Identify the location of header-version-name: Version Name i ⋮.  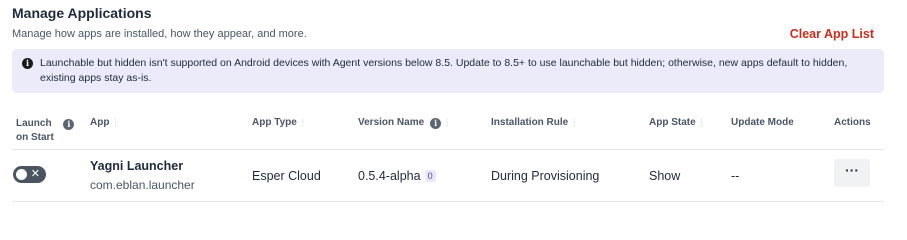
(404, 123).